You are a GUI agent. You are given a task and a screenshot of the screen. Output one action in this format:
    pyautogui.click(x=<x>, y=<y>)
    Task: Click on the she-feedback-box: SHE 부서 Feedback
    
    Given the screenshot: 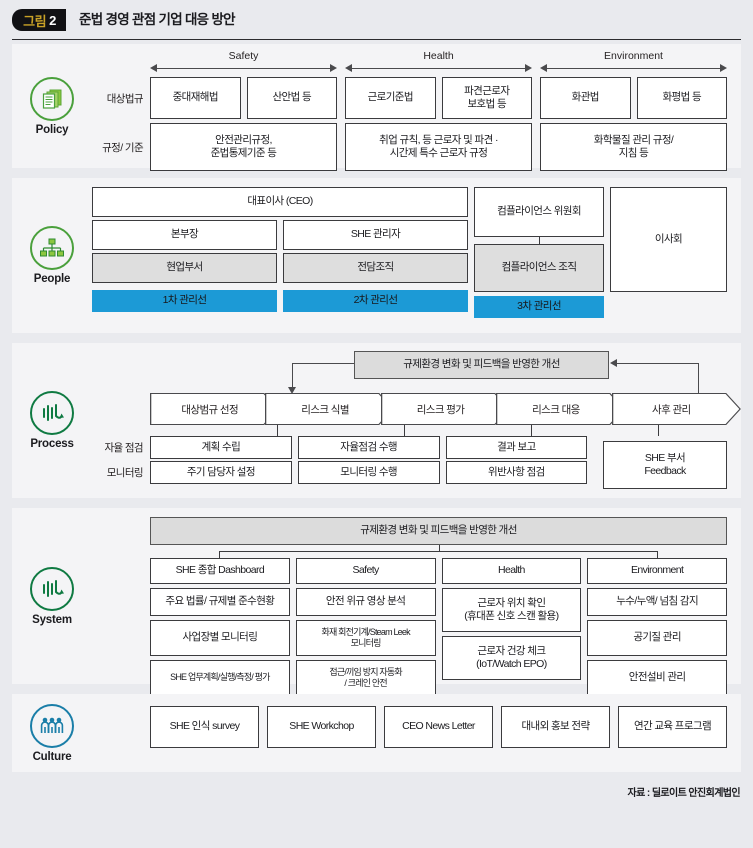 What is the action you would take?
    pyautogui.click(x=665, y=465)
    